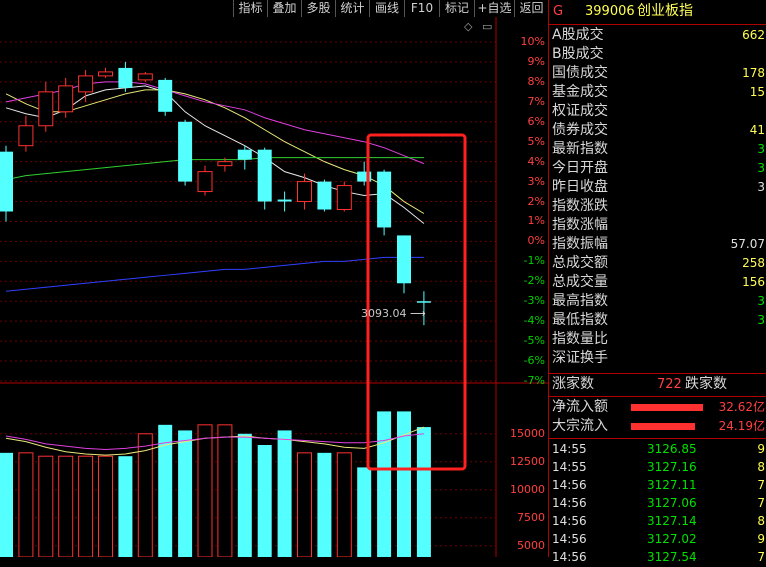  I want to click on tick-row: 14:56 3127.14 8, so click(657, 521).